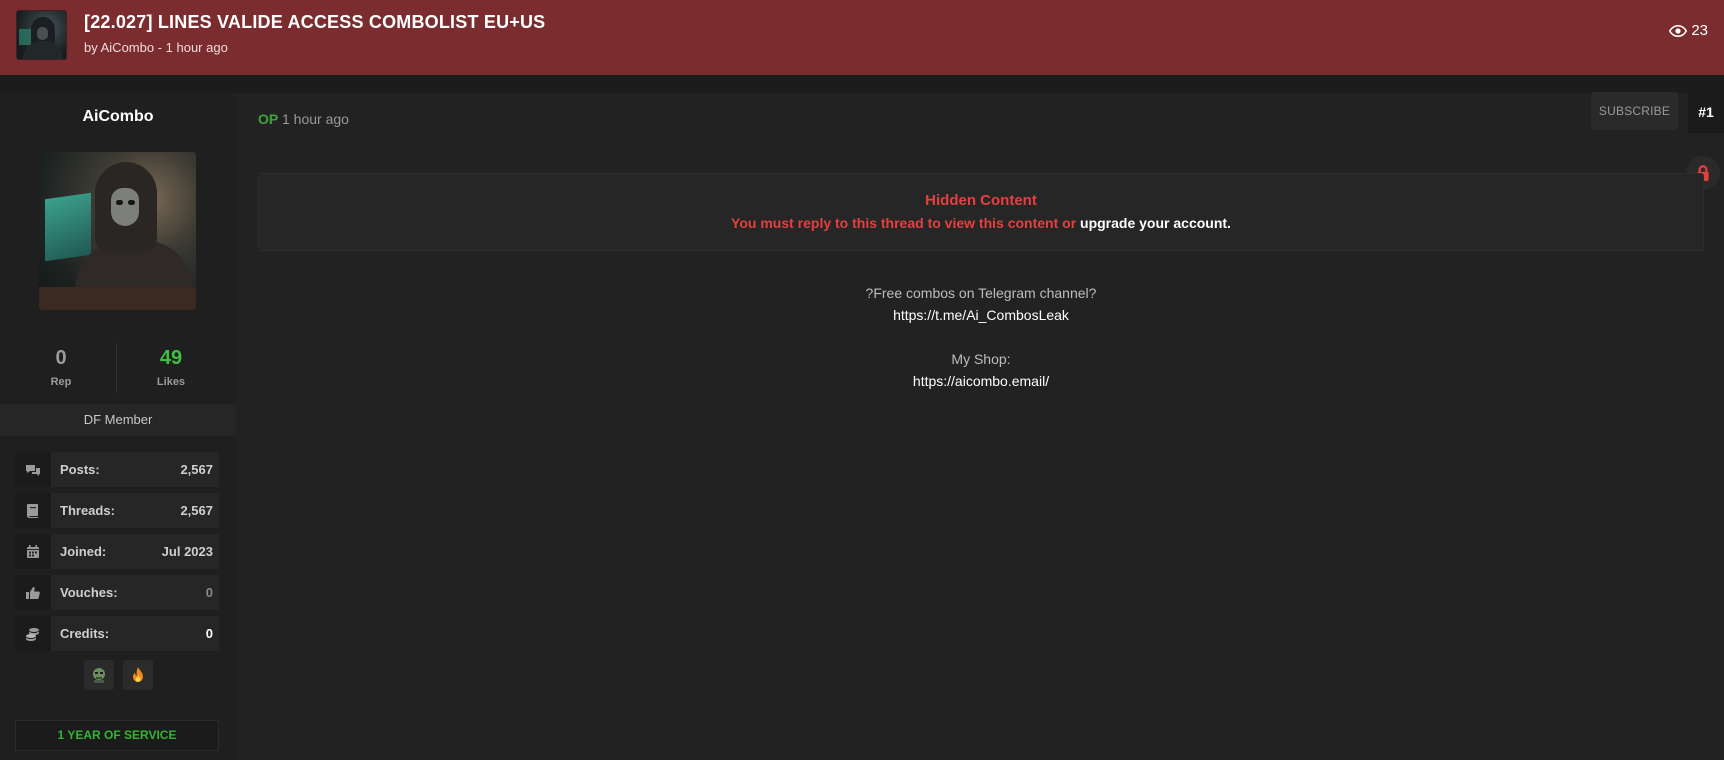 The image size is (1724, 760). Describe the element at coordinates (89, 592) in the screenshot. I see `stat-label: Vouches:` at that location.